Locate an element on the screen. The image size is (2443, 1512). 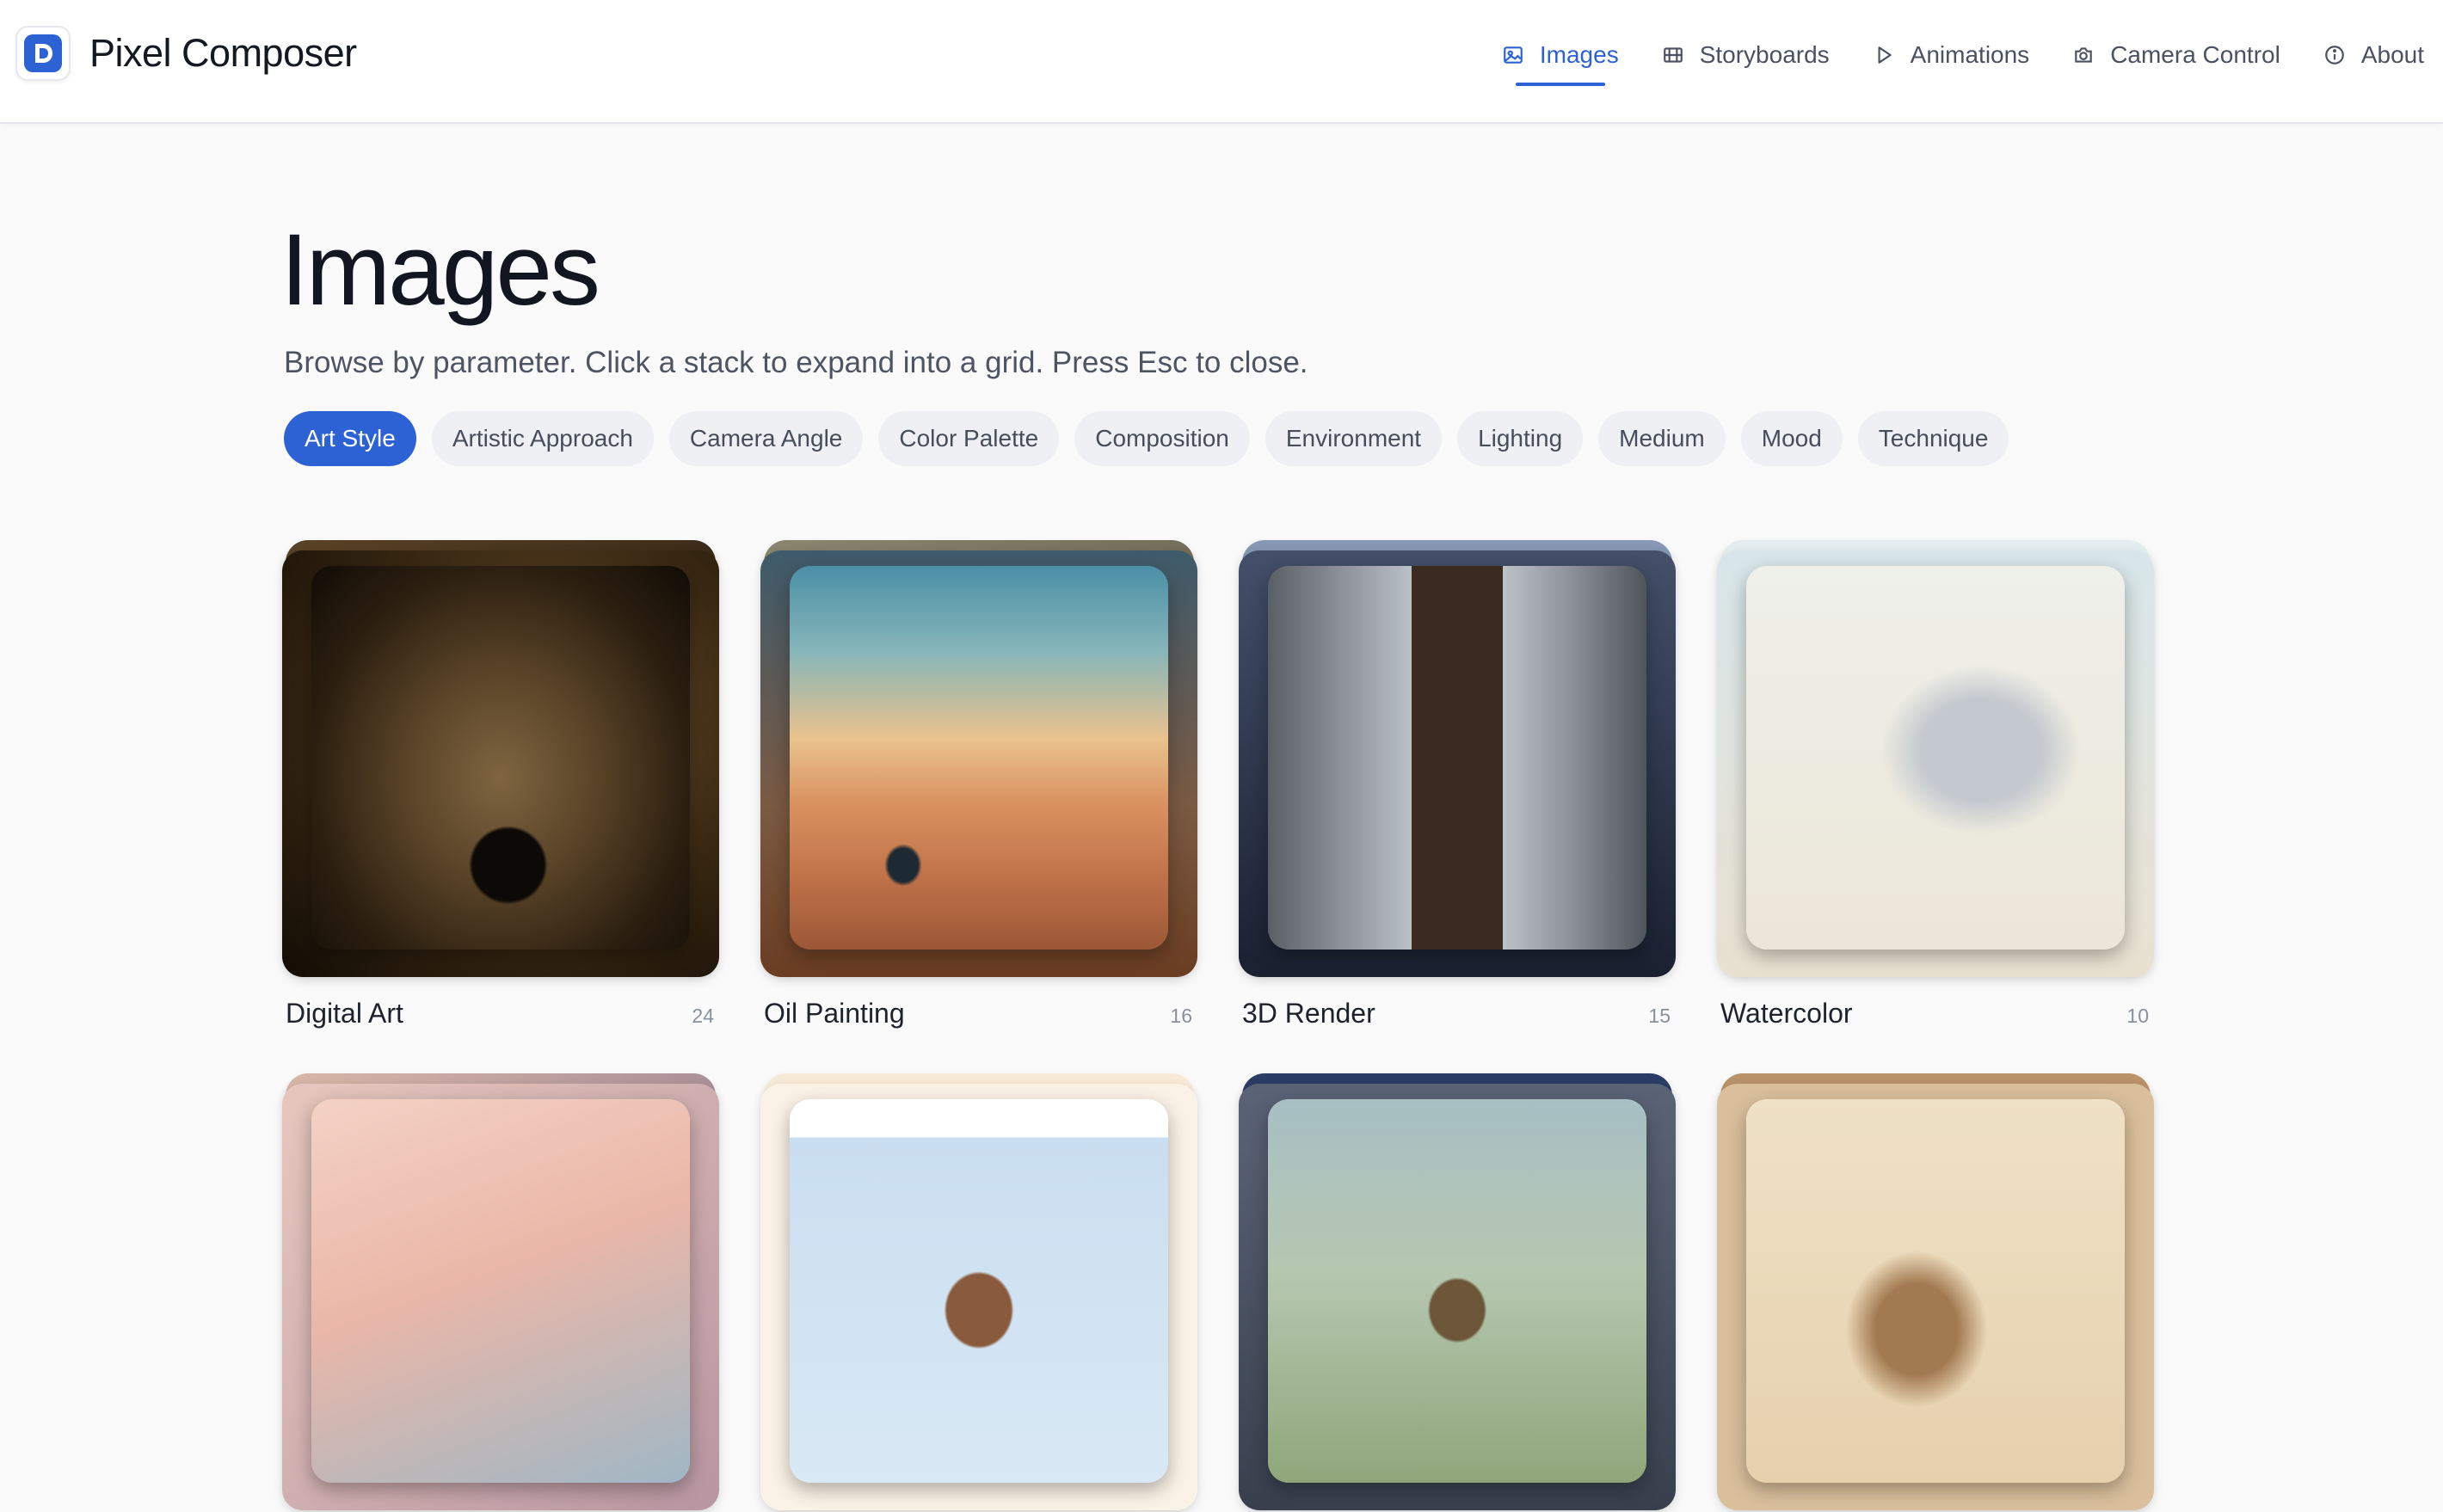
nav-label: Storyboards is located at coordinates (1764, 54).